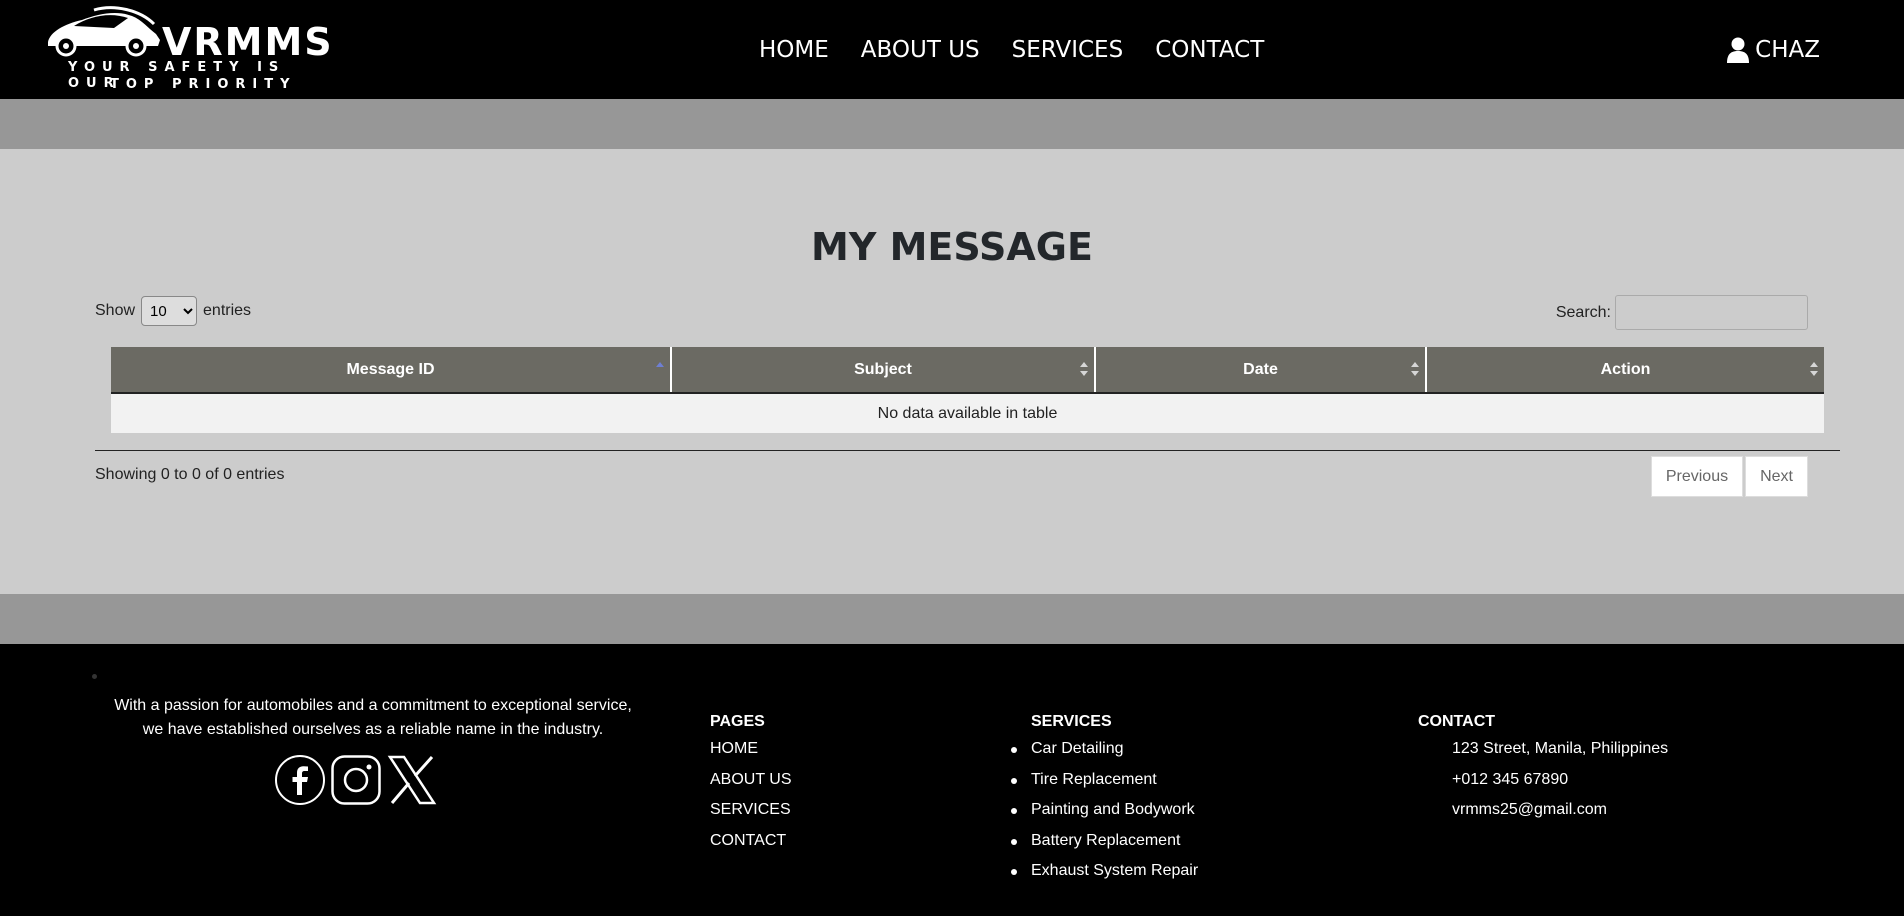 Image resolution: width=1904 pixels, height=916 pixels. Describe the element at coordinates (1776, 476) in the screenshot. I see `next-button: Next` at that location.